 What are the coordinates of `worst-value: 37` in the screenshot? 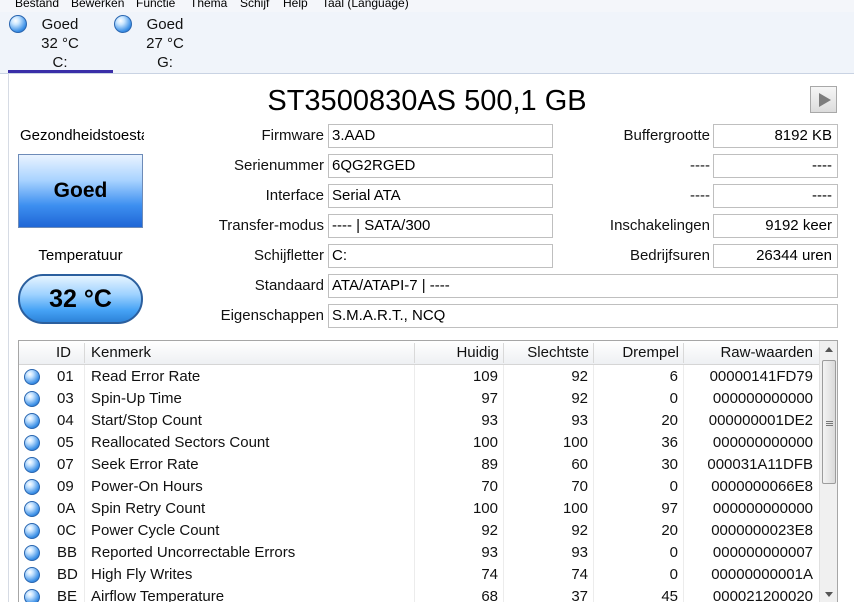 It's located at (579, 595).